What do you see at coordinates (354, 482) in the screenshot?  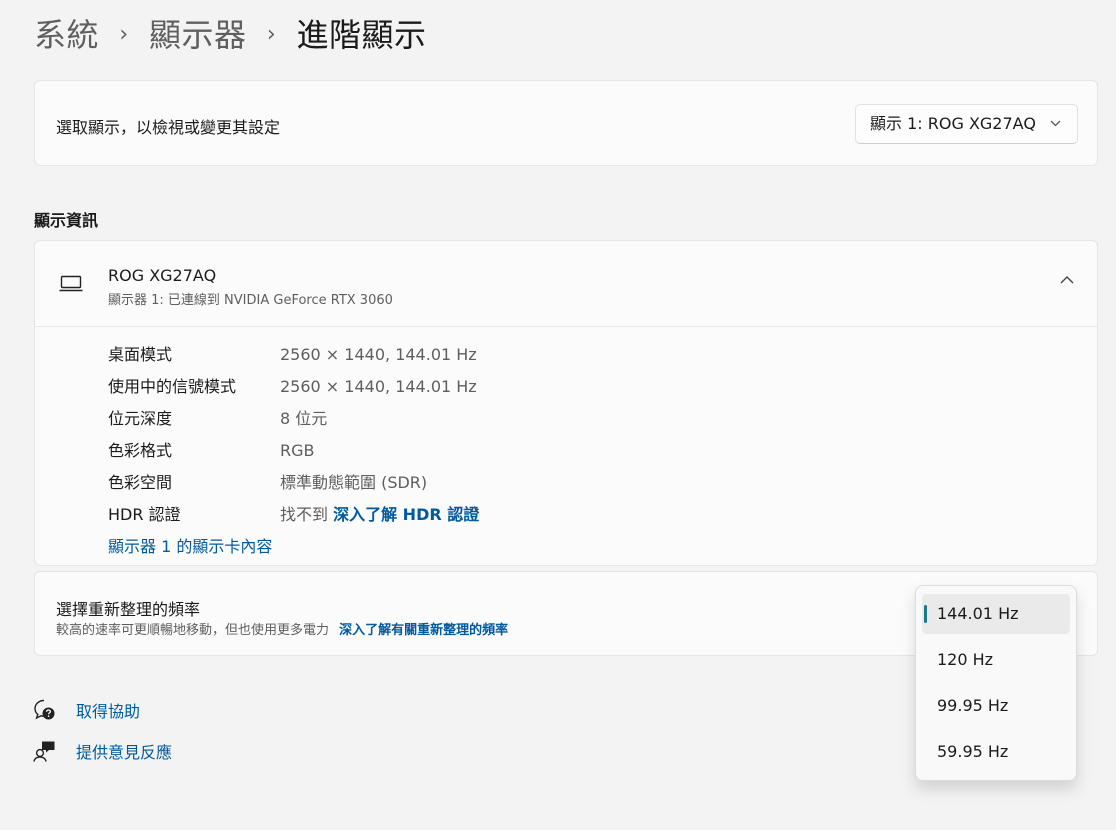 I see `info-row-value: 標準動態範圍 (SDR)` at bounding box center [354, 482].